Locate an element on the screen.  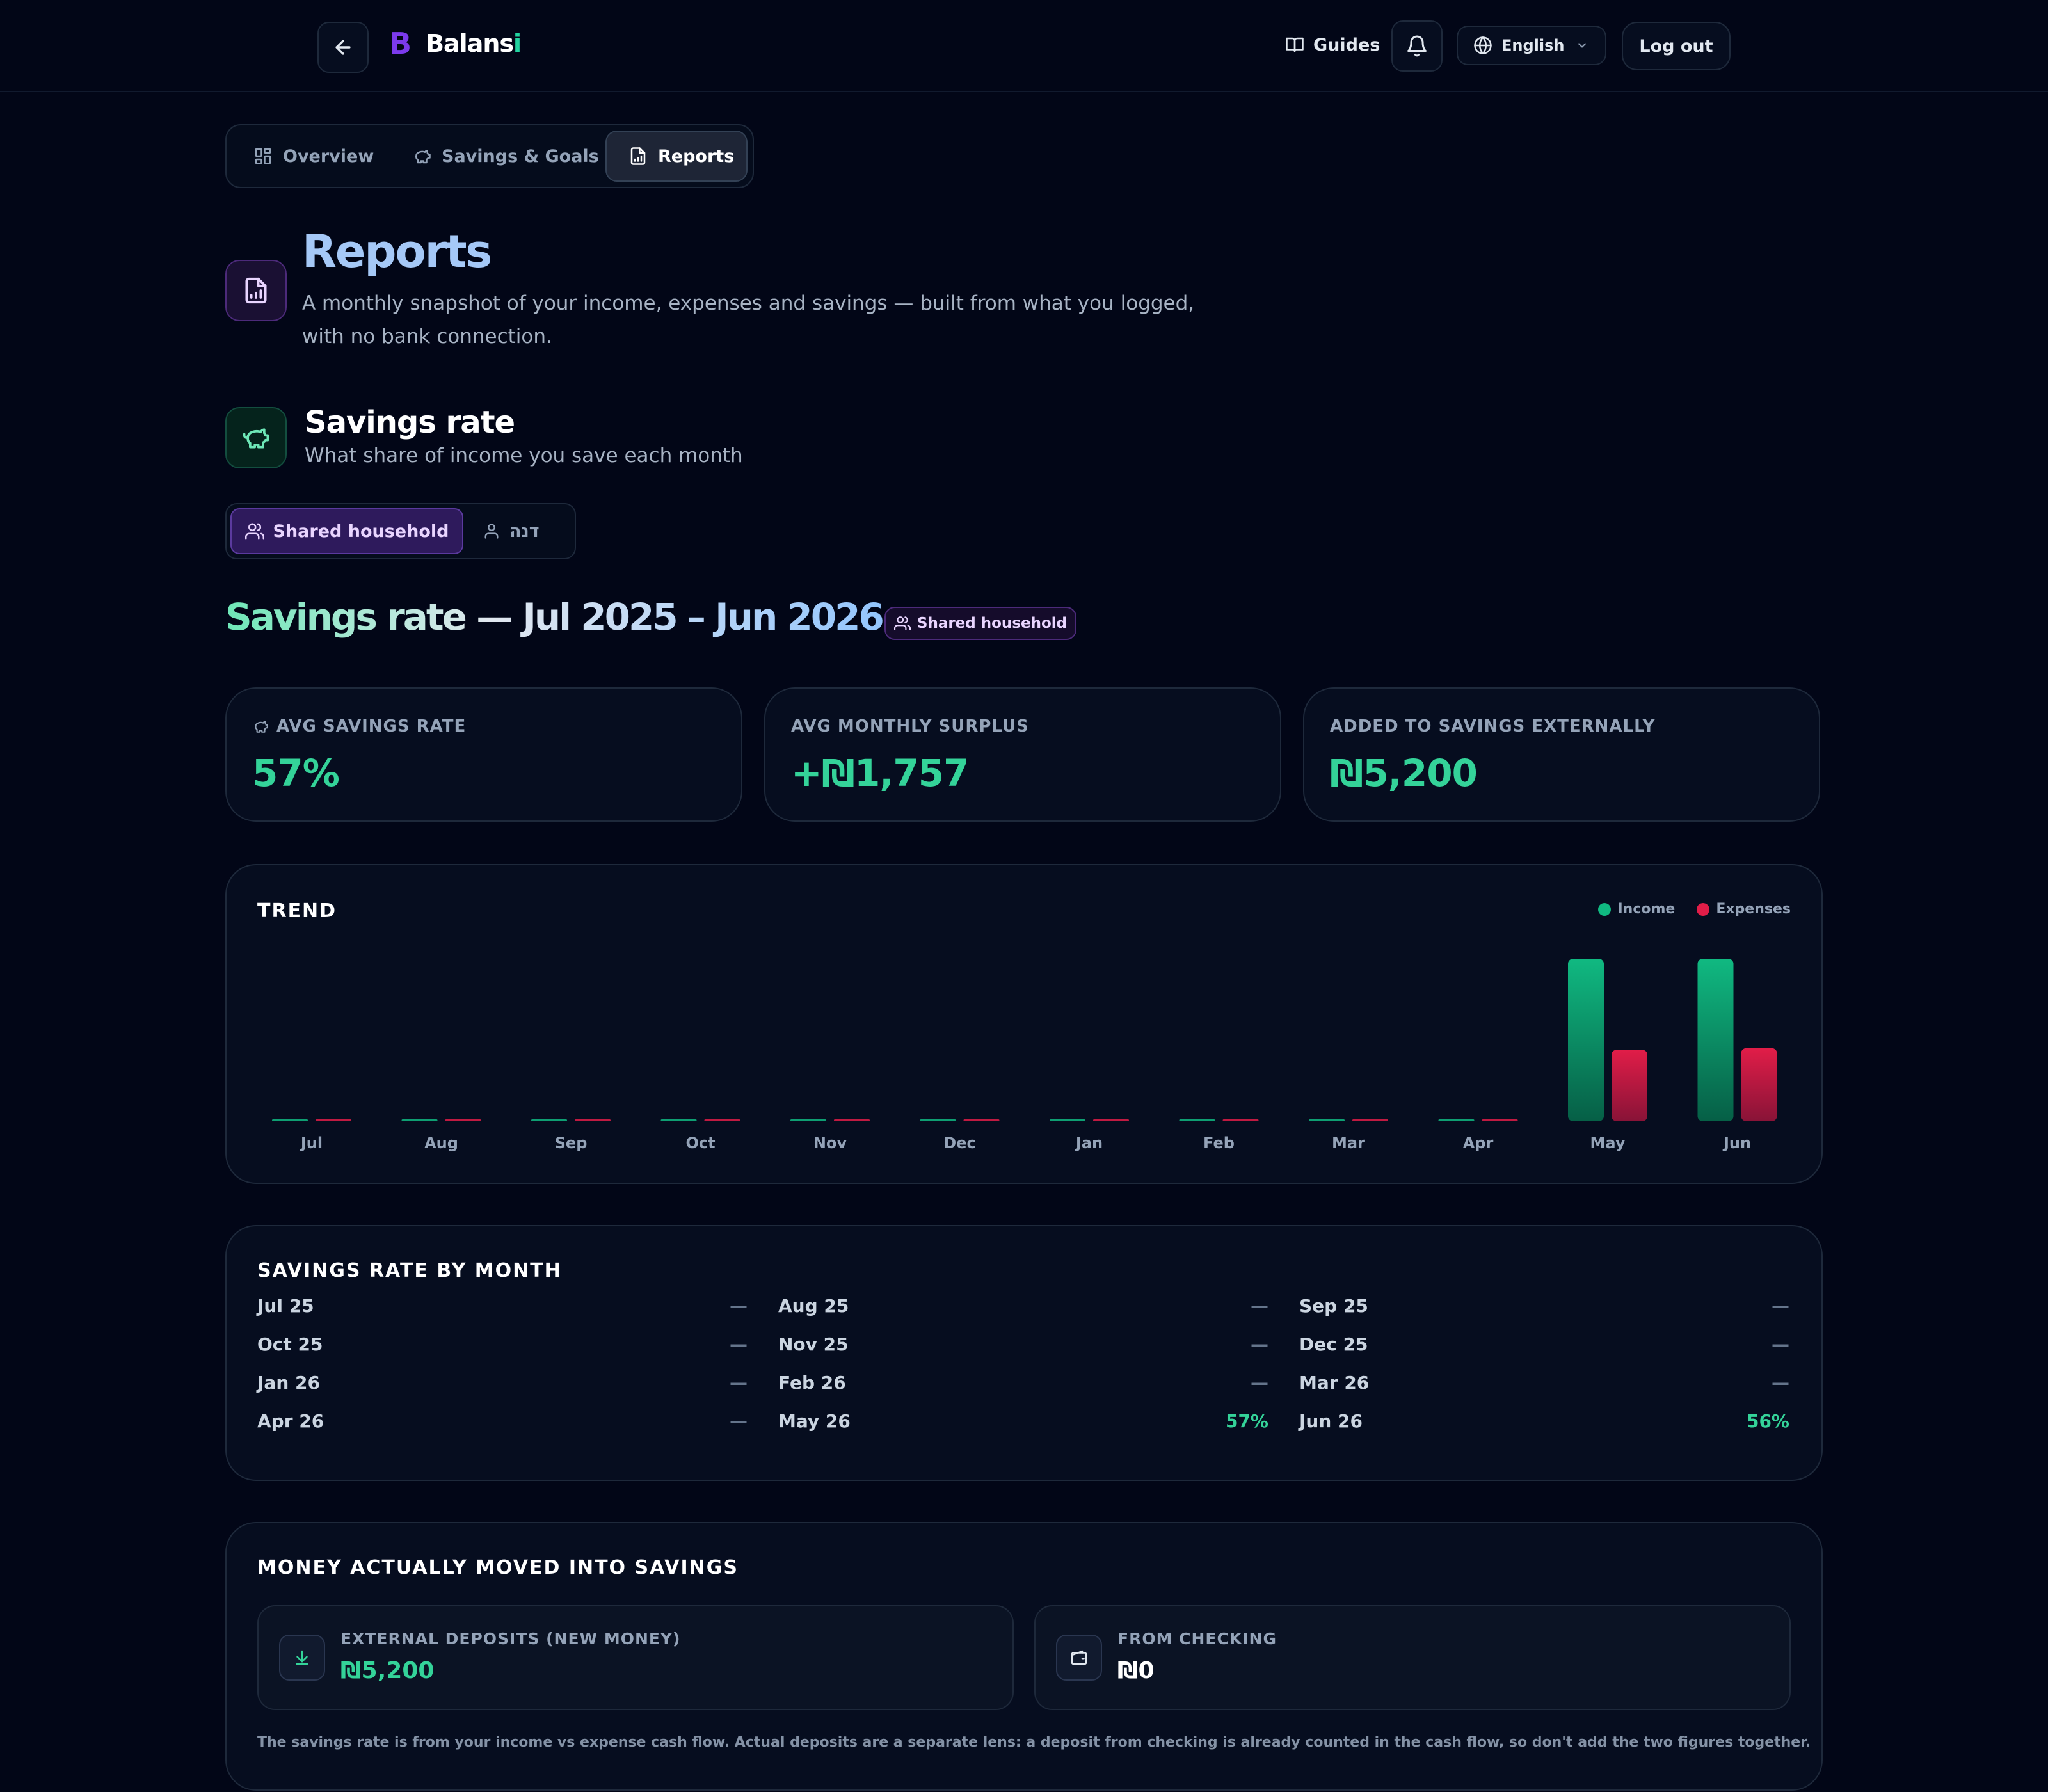
notifications-button is located at coordinates (1417, 46).